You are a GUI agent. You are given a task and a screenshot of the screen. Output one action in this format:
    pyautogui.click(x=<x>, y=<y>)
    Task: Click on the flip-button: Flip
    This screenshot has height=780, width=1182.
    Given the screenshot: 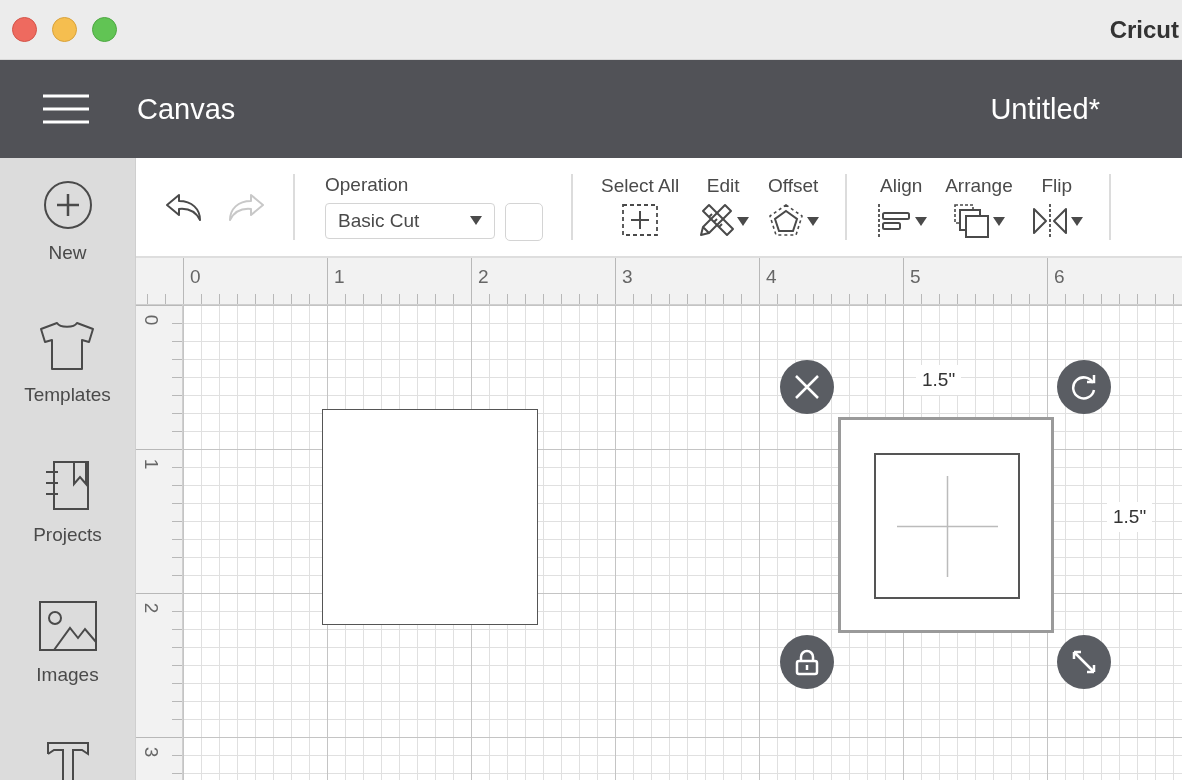 What is the action you would take?
    pyautogui.click(x=1056, y=207)
    